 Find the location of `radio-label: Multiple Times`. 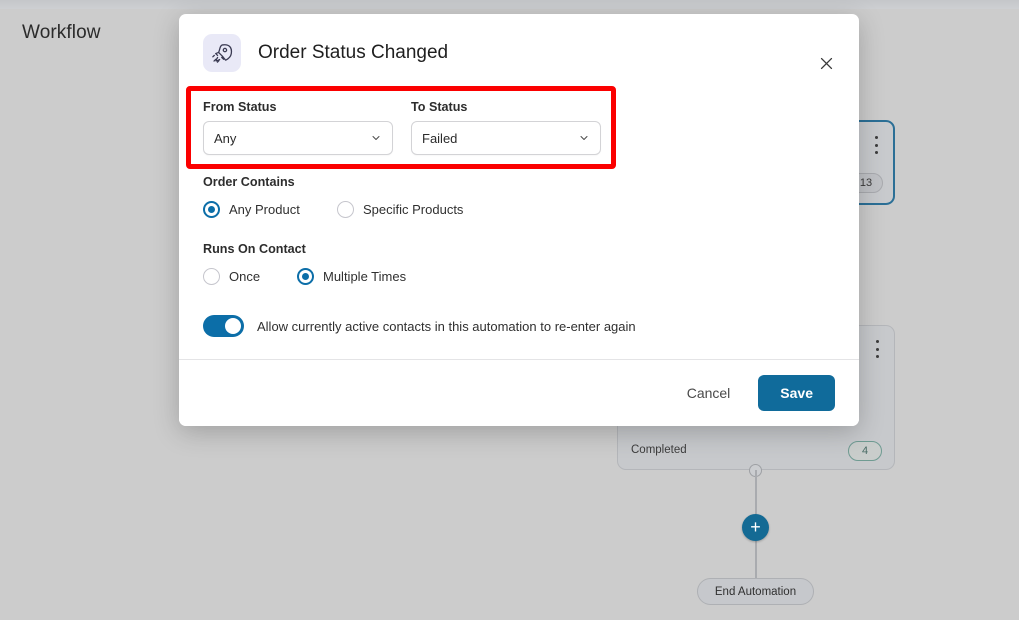

radio-label: Multiple Times is located at coordinates (365, 276).